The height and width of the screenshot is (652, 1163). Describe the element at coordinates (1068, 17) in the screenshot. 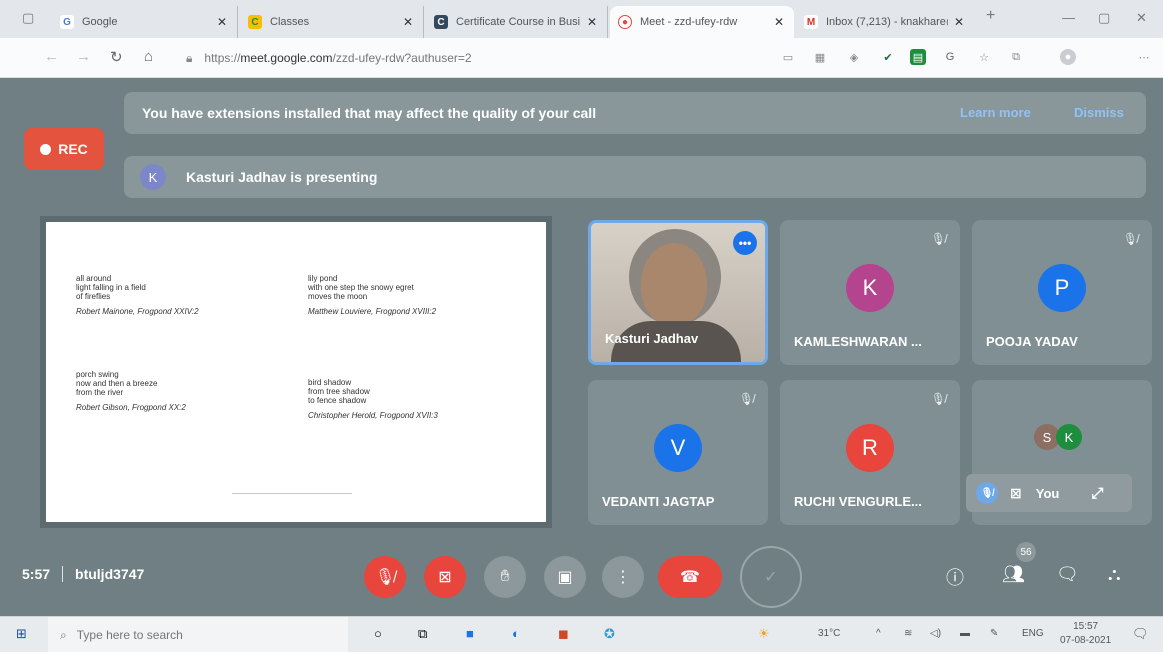

I see `minimize-icon: —` at that location.